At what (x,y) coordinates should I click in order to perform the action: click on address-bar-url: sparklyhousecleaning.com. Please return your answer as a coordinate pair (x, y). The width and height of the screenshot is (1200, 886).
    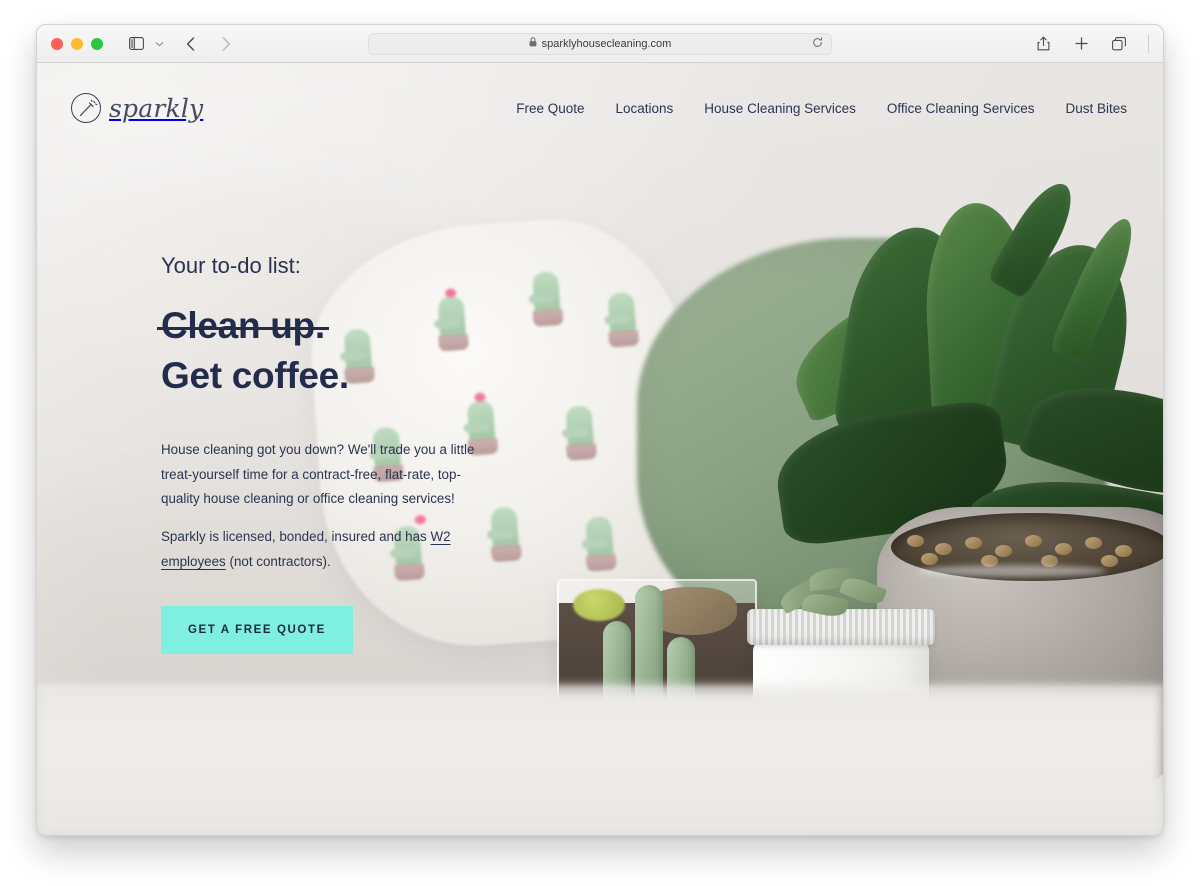
    Looking at the image, I should click on (606, 43).